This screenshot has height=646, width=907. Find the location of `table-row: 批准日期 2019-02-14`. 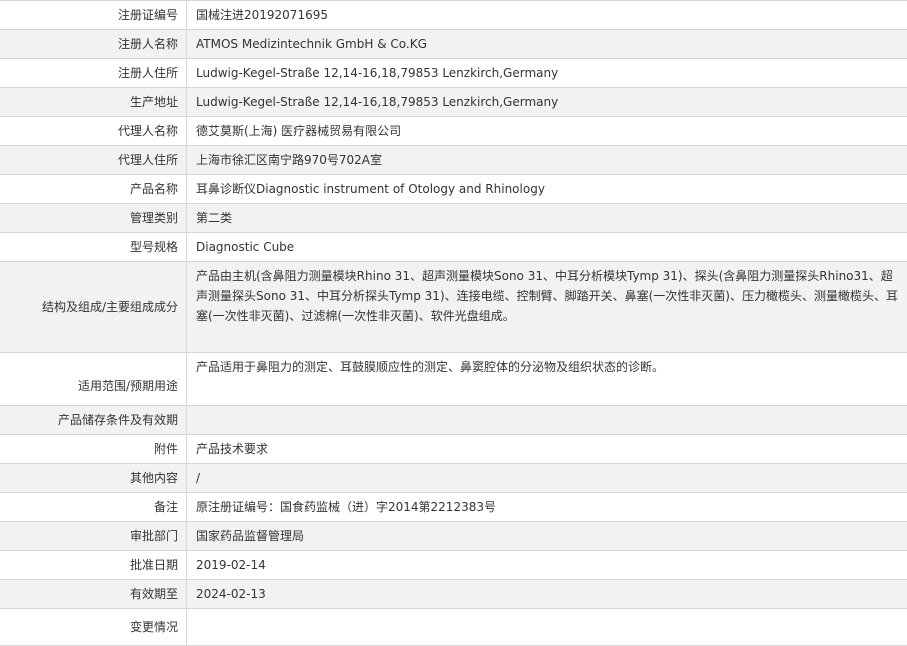

table-row: 批准日期 2019-02-14 is located at coordinates (453, 565).